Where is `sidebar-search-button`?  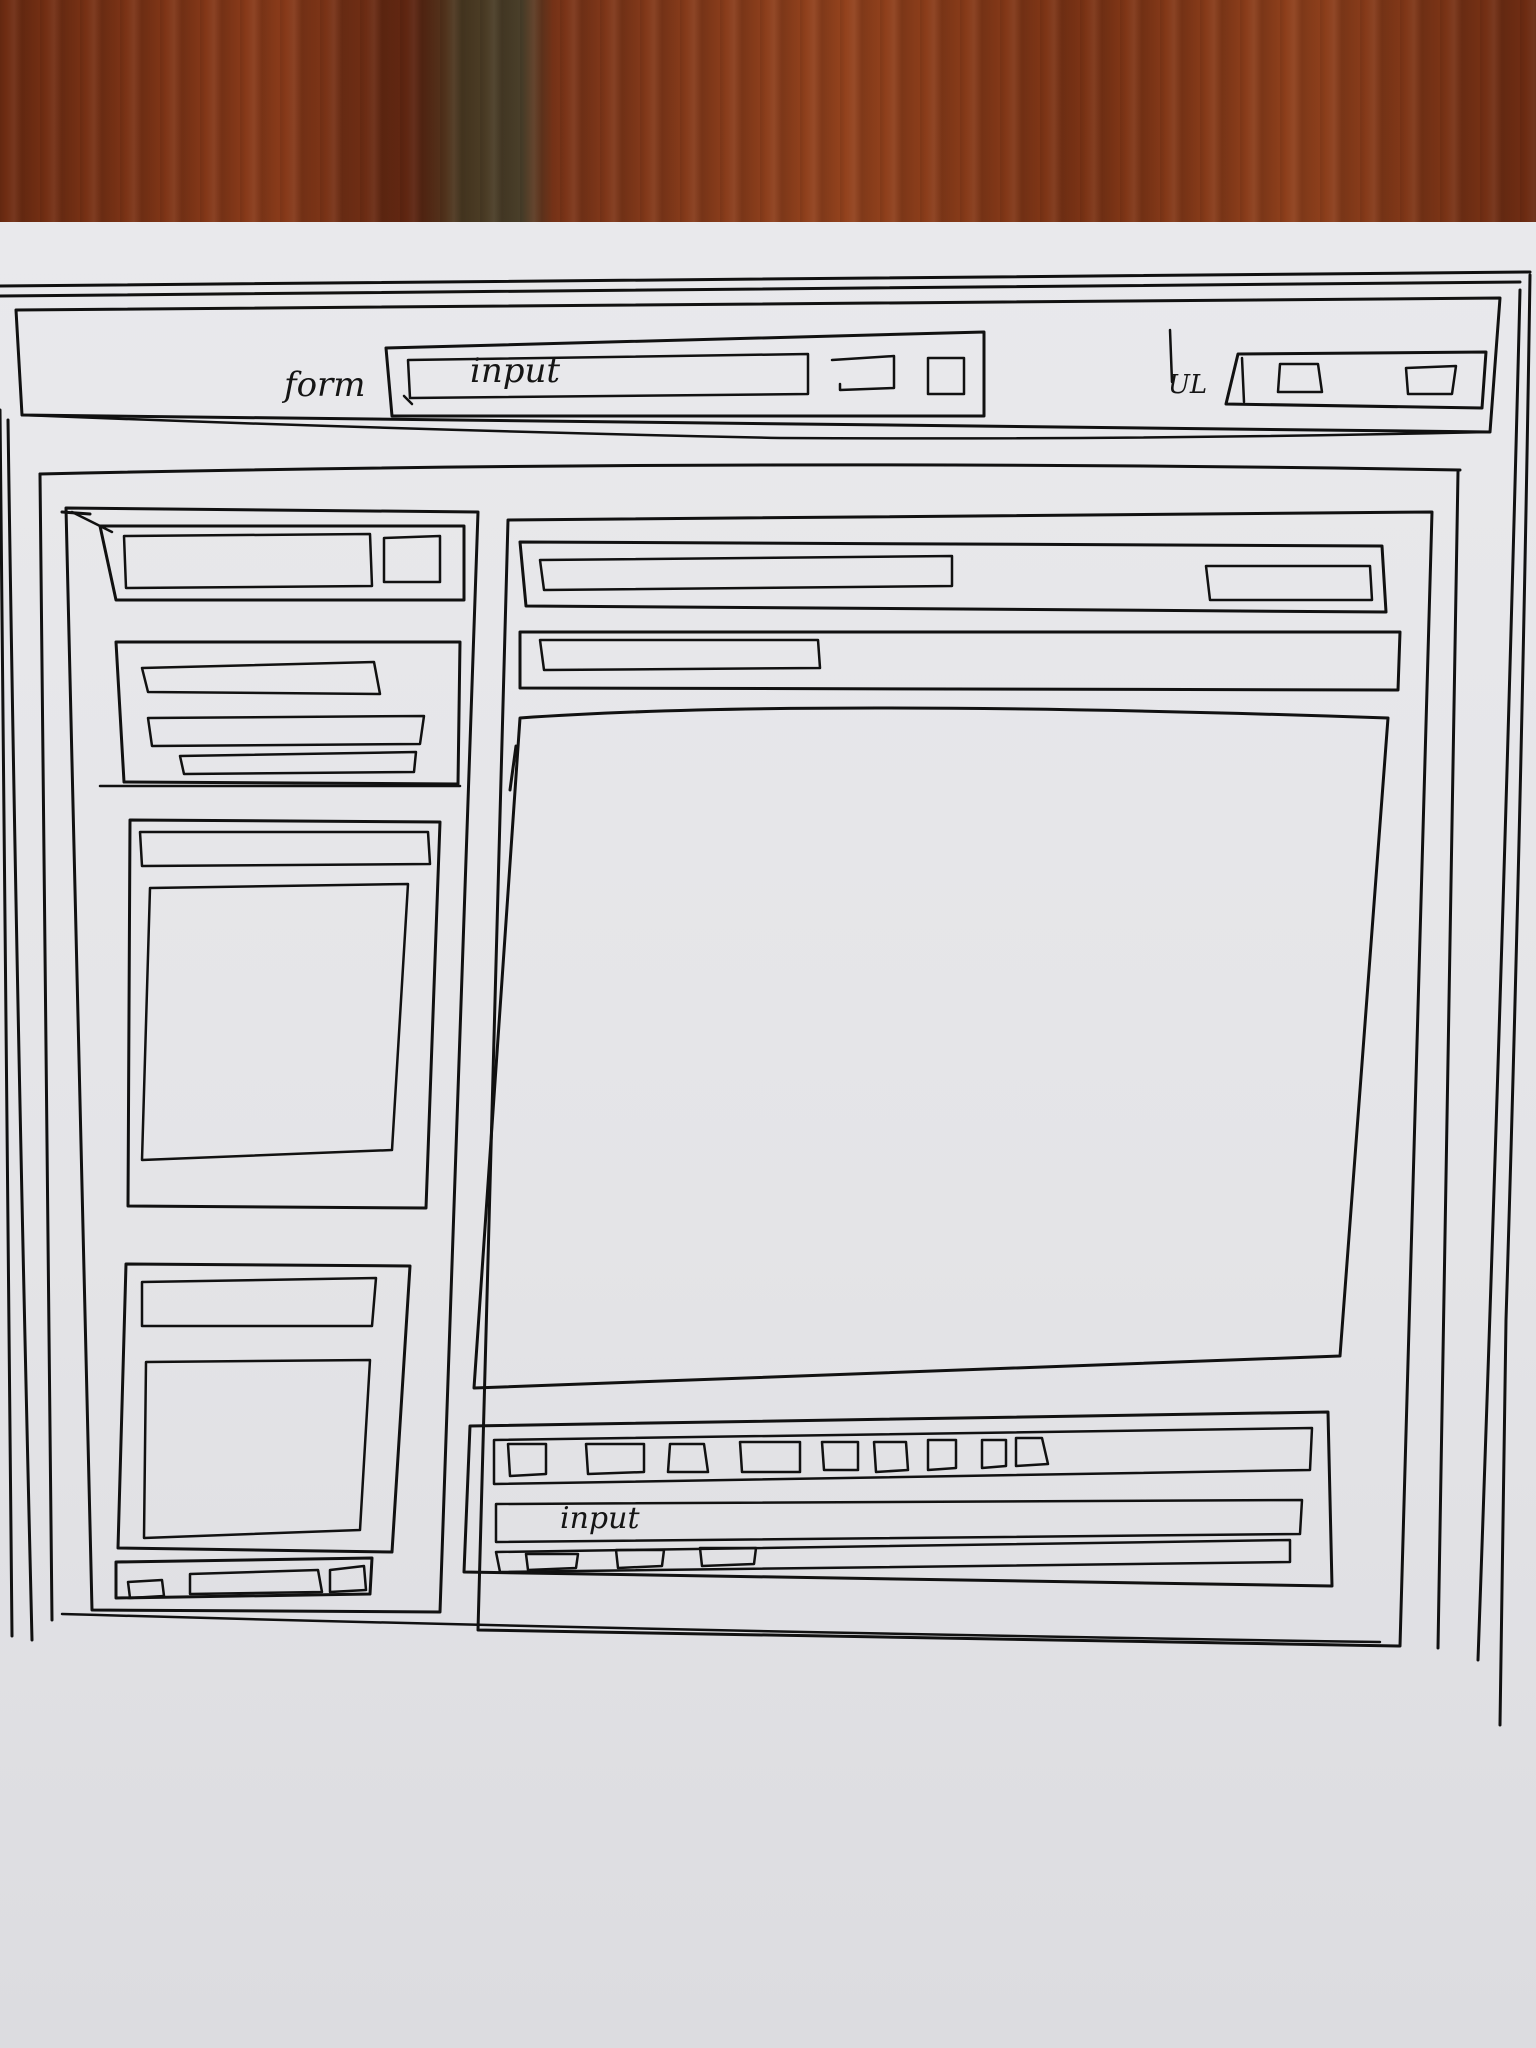
sidebar-search-button is located at coordinates (412, 559).